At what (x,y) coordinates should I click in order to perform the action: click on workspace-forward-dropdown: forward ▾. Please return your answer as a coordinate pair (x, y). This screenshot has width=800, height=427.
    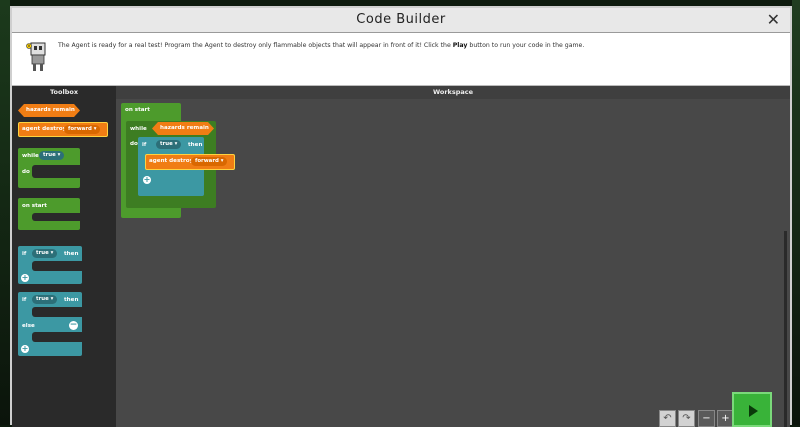
    Looking at the image, I should click on (209, 161).